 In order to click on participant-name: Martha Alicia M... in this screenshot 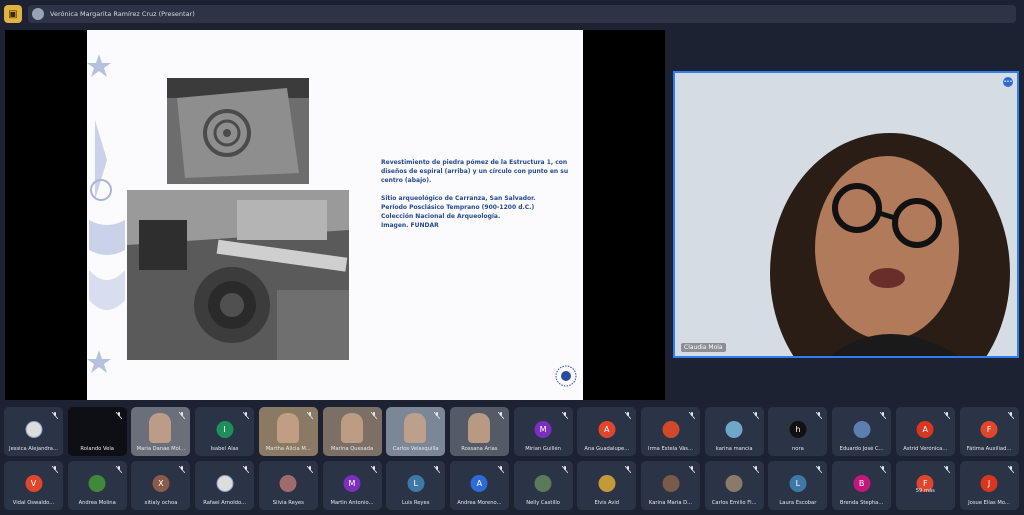, I will do `click(288, 449)`.